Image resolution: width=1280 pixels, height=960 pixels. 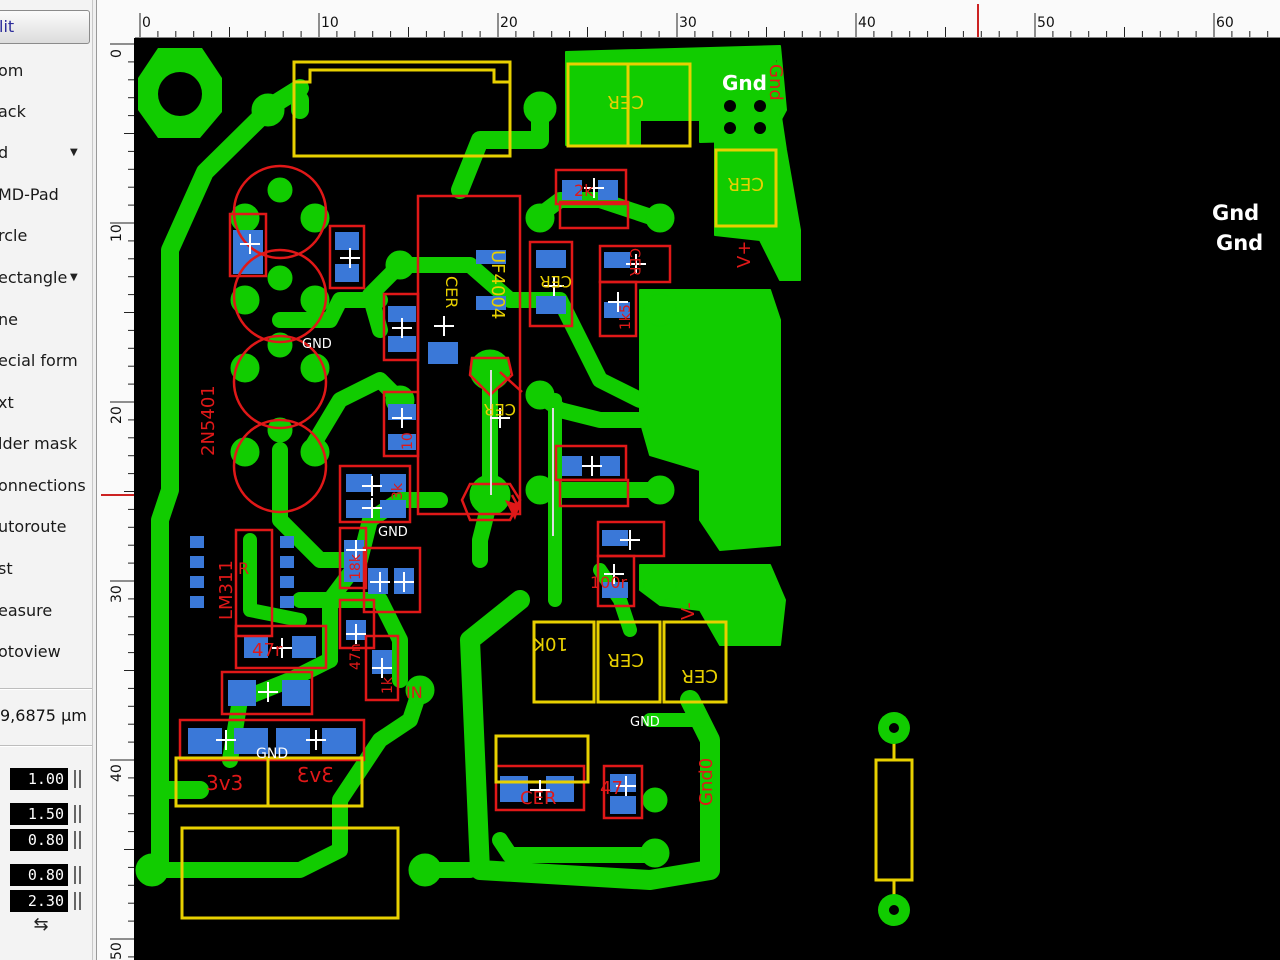 I want to click on gnd-label-top-rotated: Gnd, so click(x=775, y=82).